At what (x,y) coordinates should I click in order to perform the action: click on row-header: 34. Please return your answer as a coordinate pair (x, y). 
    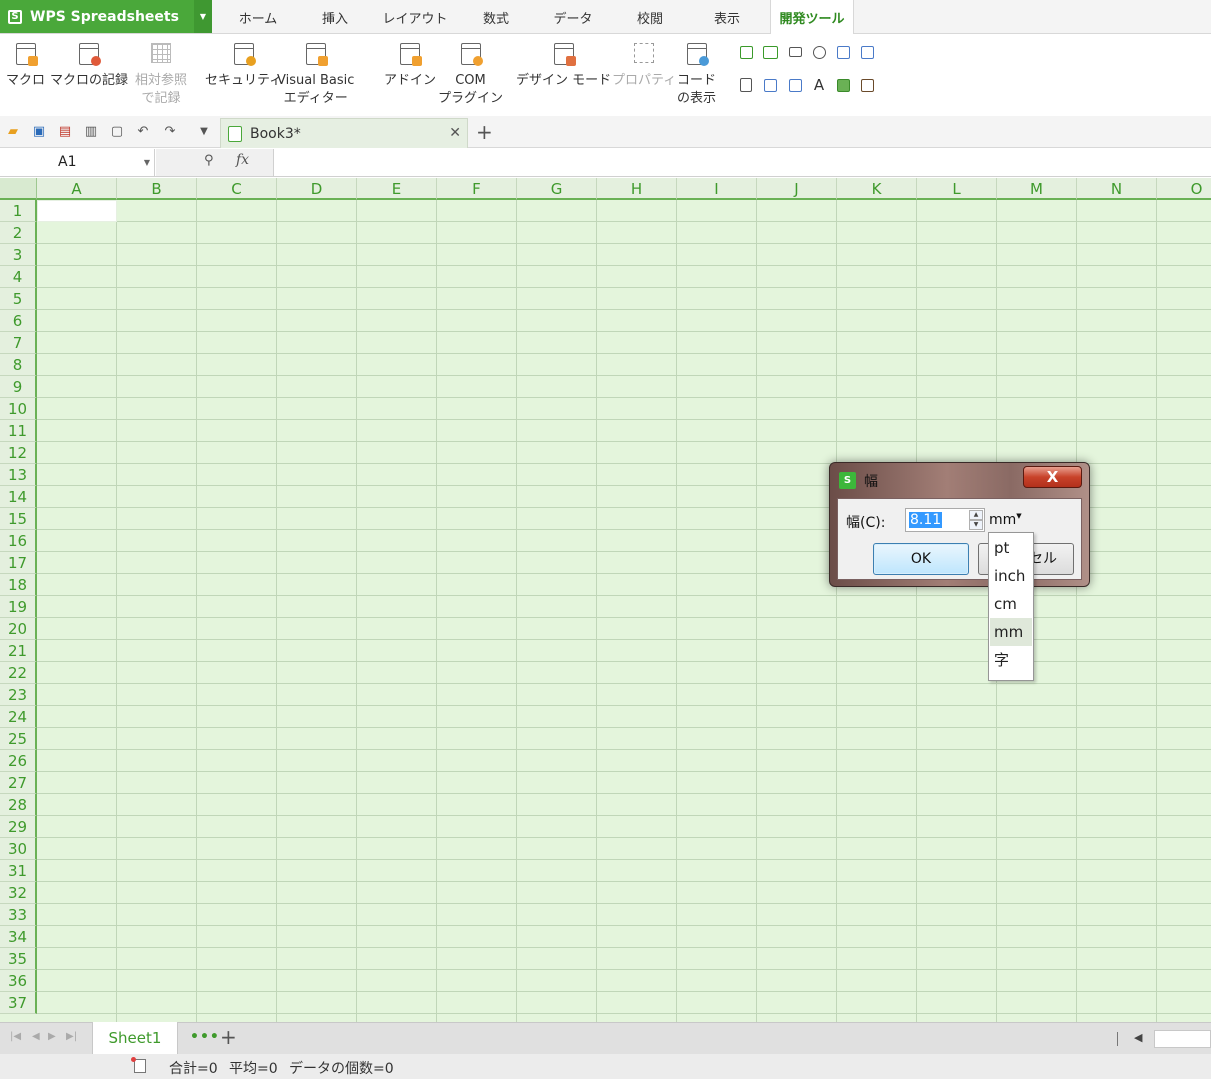
    Looking at the image, I should click on (18, 937).